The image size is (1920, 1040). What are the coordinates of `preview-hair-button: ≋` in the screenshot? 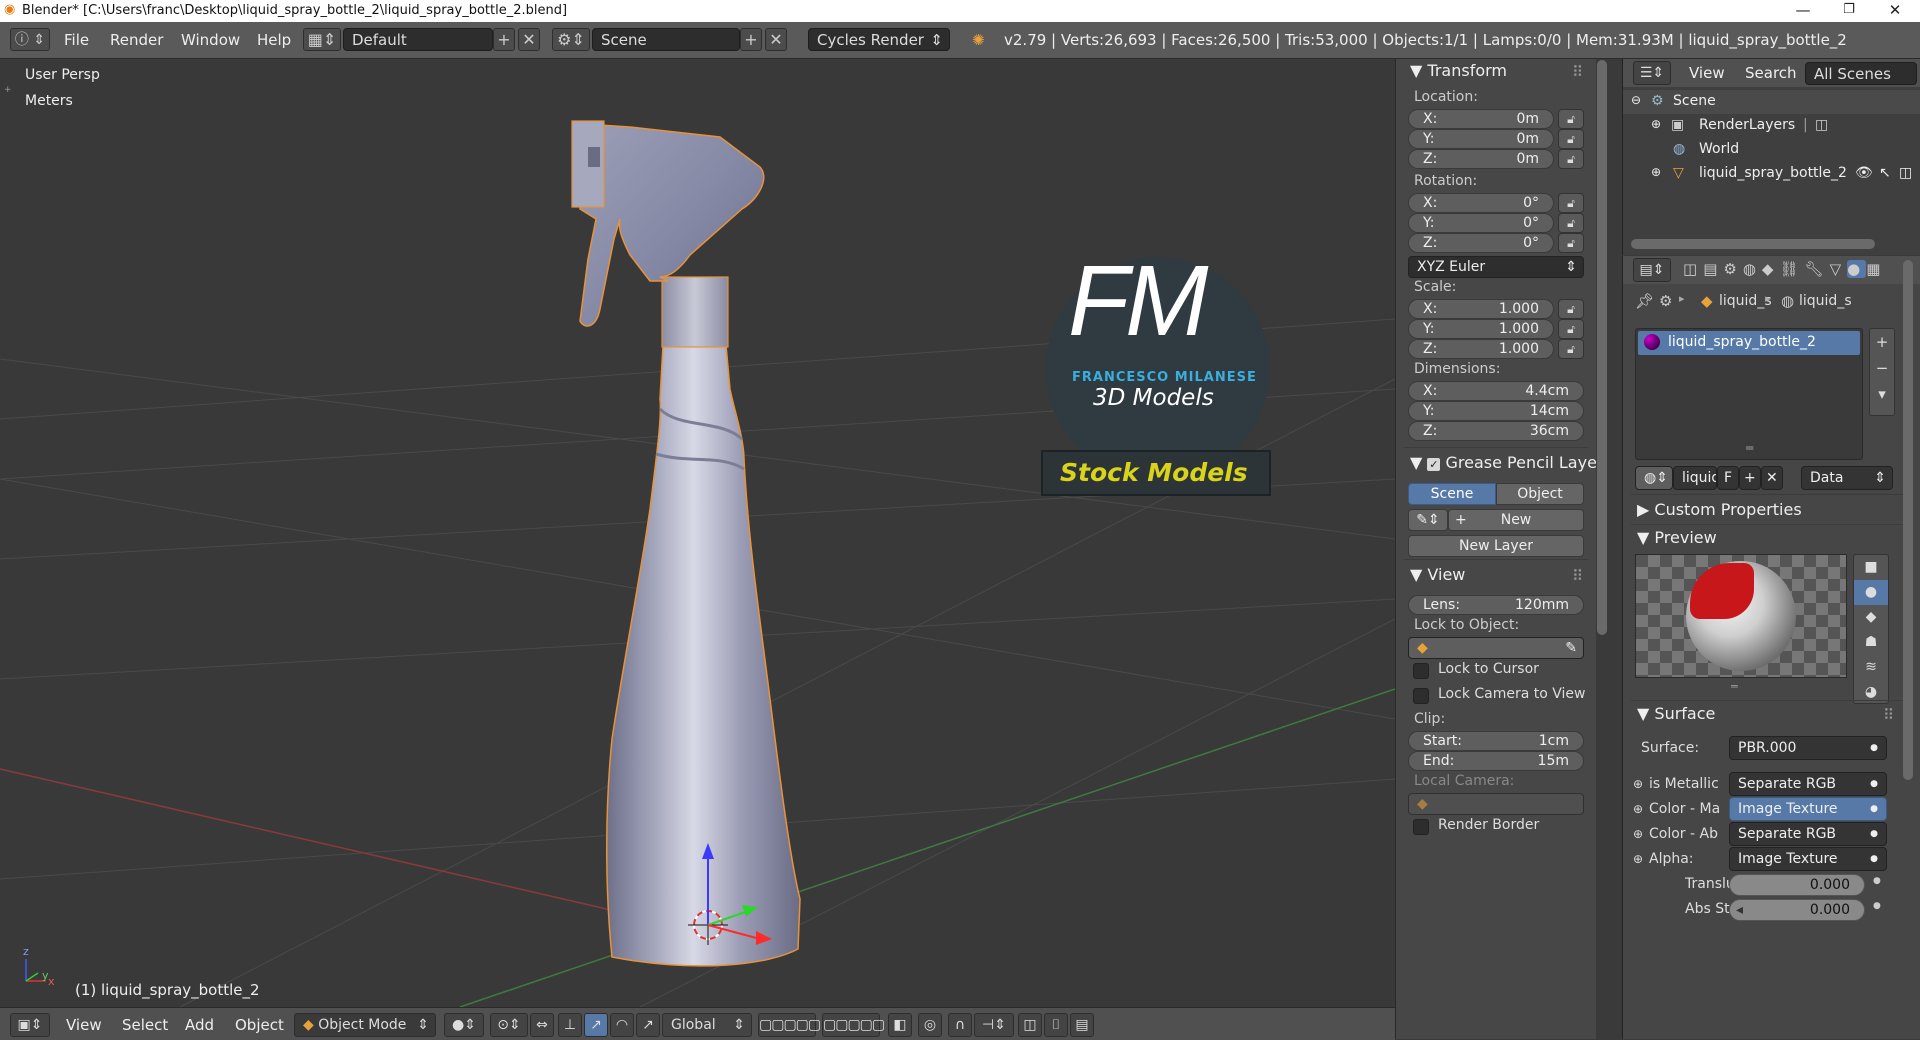 It's located at (1871, 667).